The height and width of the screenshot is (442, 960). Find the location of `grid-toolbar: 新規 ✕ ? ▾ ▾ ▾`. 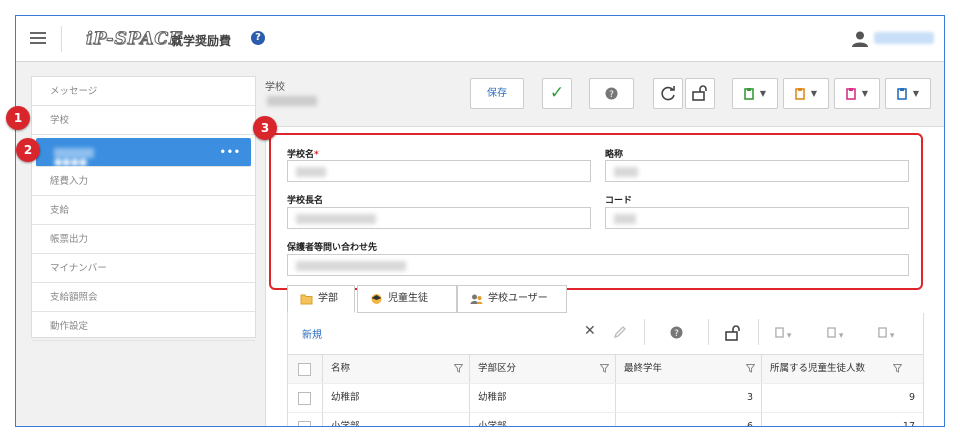

grid-toolbar: 新規 ✕ ? ▾ ▾ ▾ is located at coordinates (605, 334).